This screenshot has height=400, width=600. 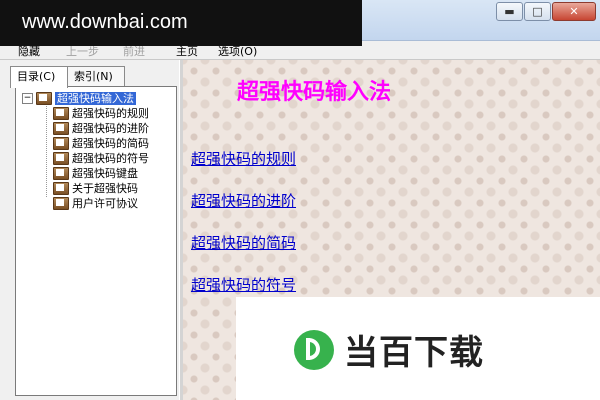 I want to click on tree-item-label: 关于超强快码, so click(x=105, y=188).